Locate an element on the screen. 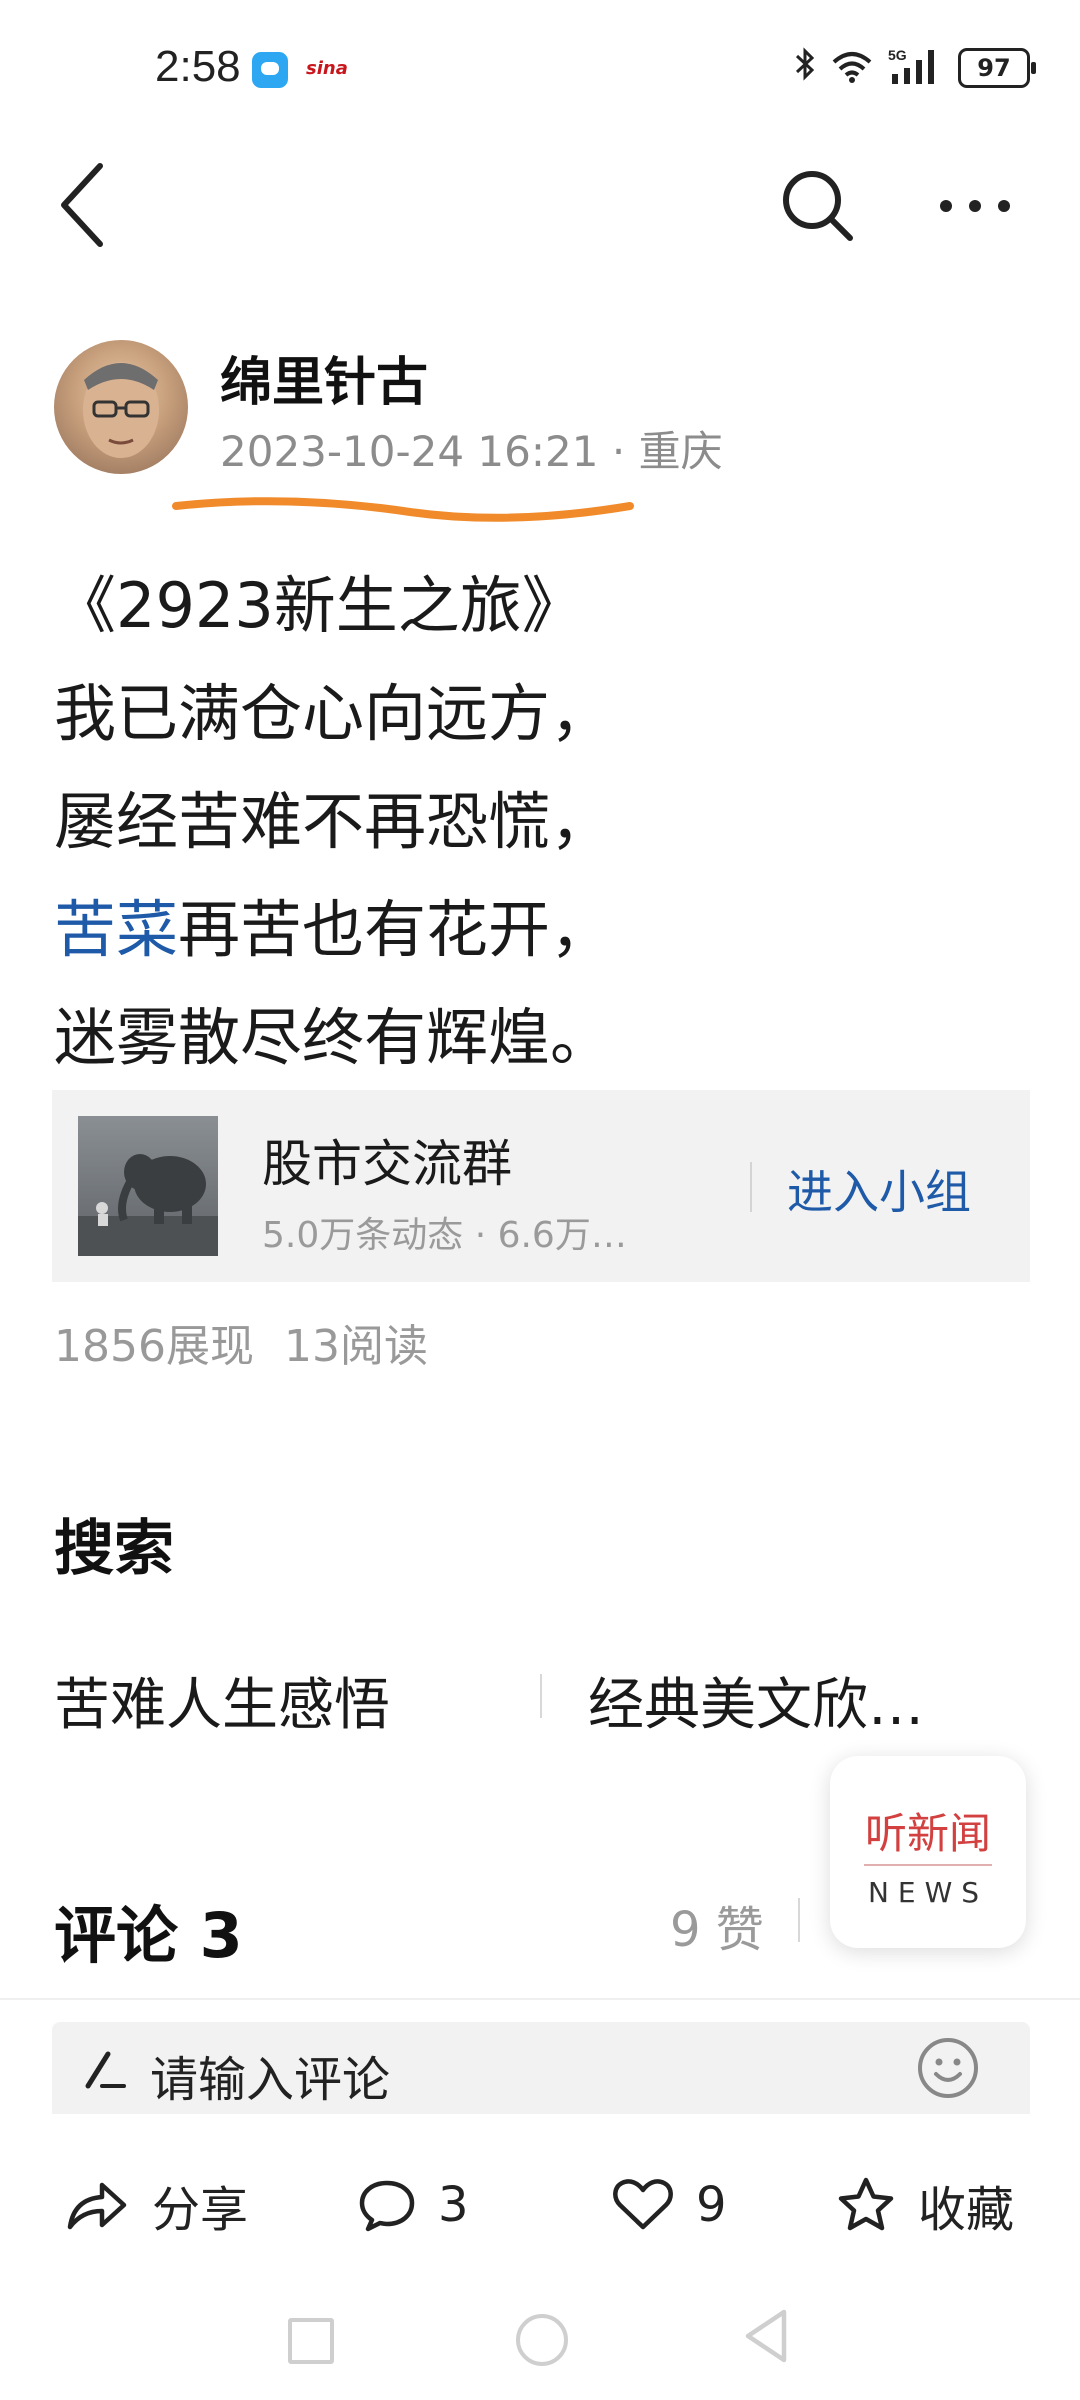 Image resolution: width=1080 pixels, height=2400 pixels. likes-count: 9 赞 is located at coordinates (717, 1930).